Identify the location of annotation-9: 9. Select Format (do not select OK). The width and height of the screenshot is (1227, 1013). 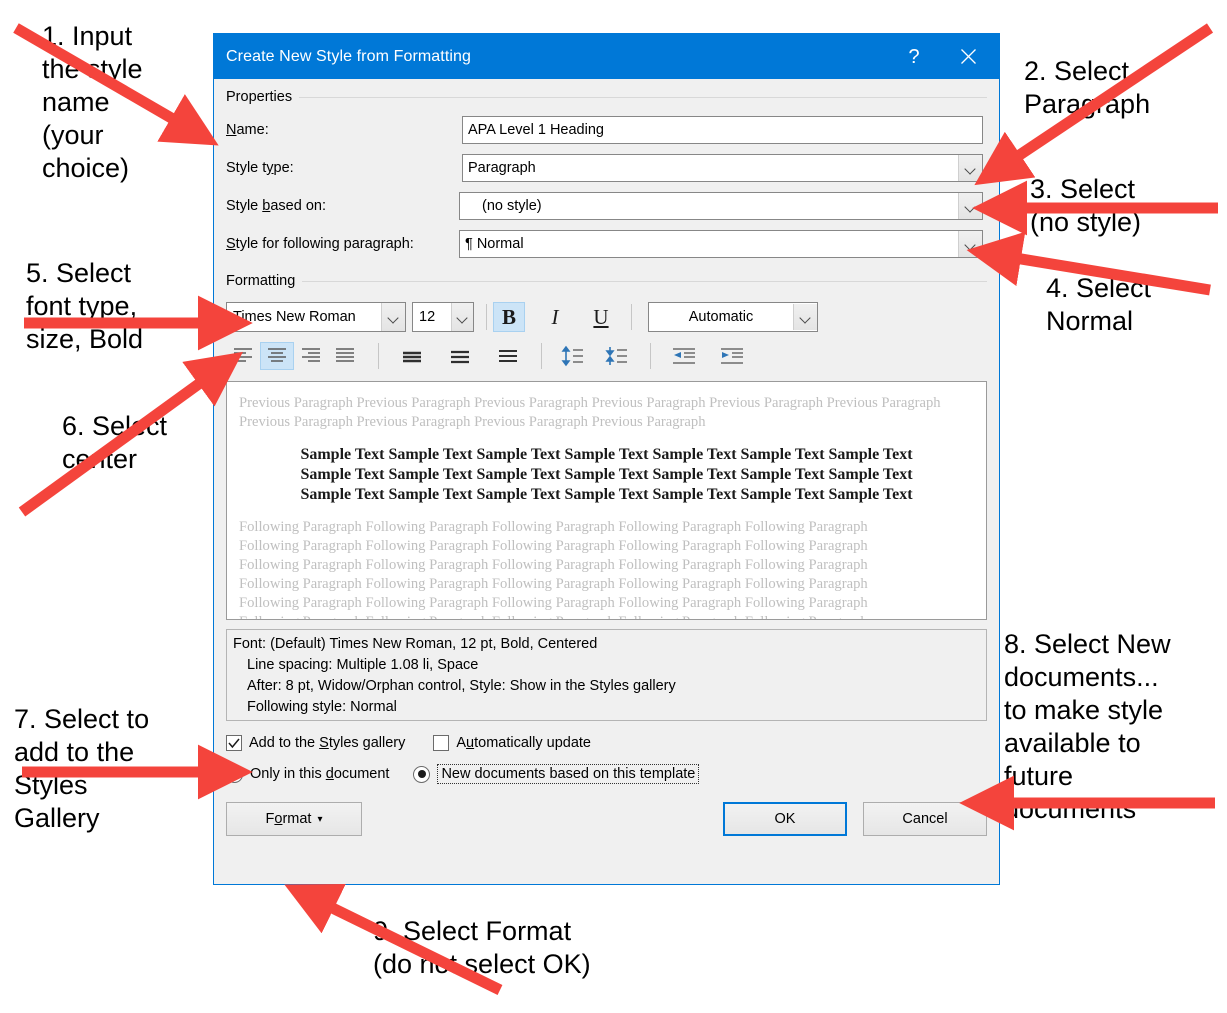
(482, 947).